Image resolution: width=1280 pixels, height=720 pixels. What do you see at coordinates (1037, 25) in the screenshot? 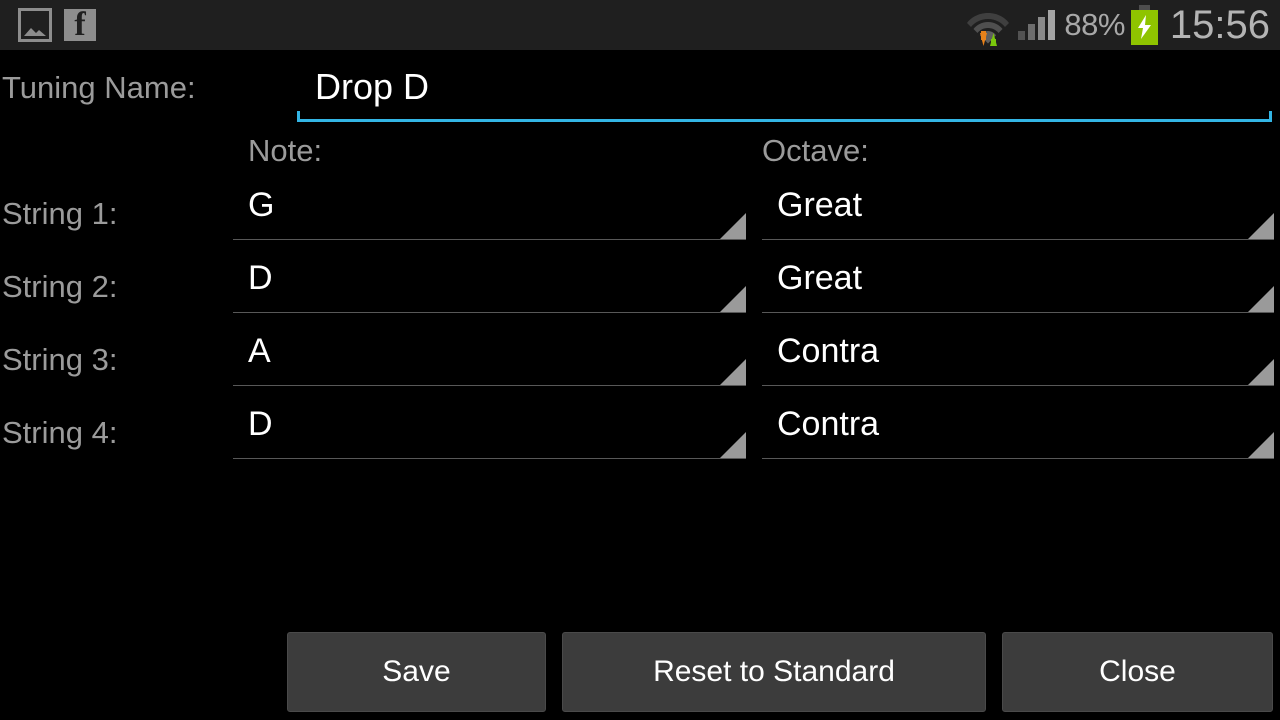
I see `cellular-signal-icon` at bounding box center [1037, 25].